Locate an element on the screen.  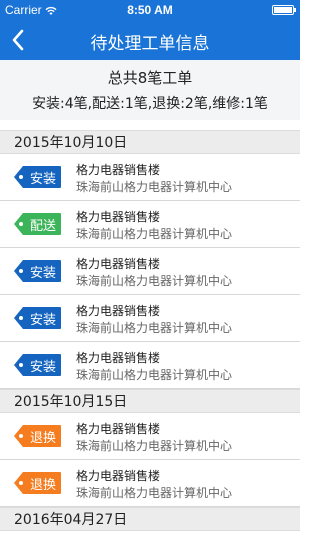
summary-breakdown: 安装:4笔,配送:1笔,退换:2笔,维修:1笔 is located at coordinates (150, 104).